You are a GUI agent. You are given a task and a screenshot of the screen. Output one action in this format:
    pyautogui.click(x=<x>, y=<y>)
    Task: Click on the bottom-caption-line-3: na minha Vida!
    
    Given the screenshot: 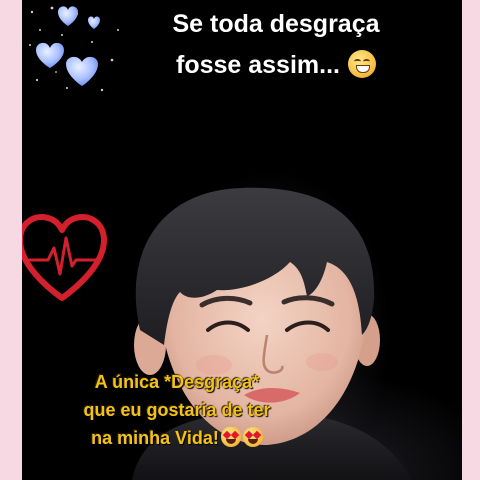 What is the action you would take?
    pyautogui.click(x=177, y=438)
    